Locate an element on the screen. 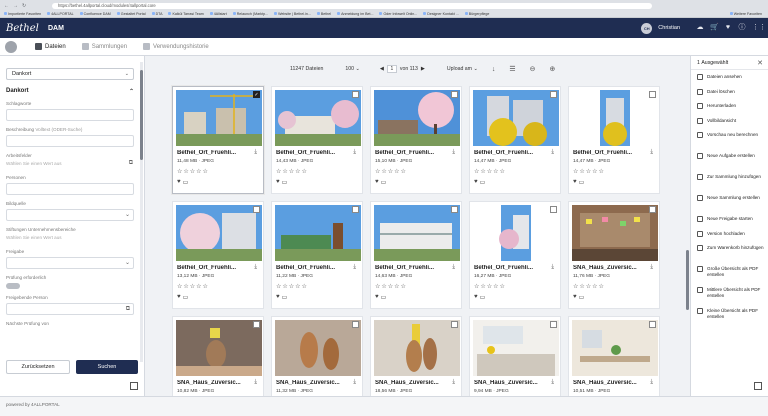 The height and width of the screenshot is (416, 768). freigabe-select: ⌄ is located at coordinates (70, 263).